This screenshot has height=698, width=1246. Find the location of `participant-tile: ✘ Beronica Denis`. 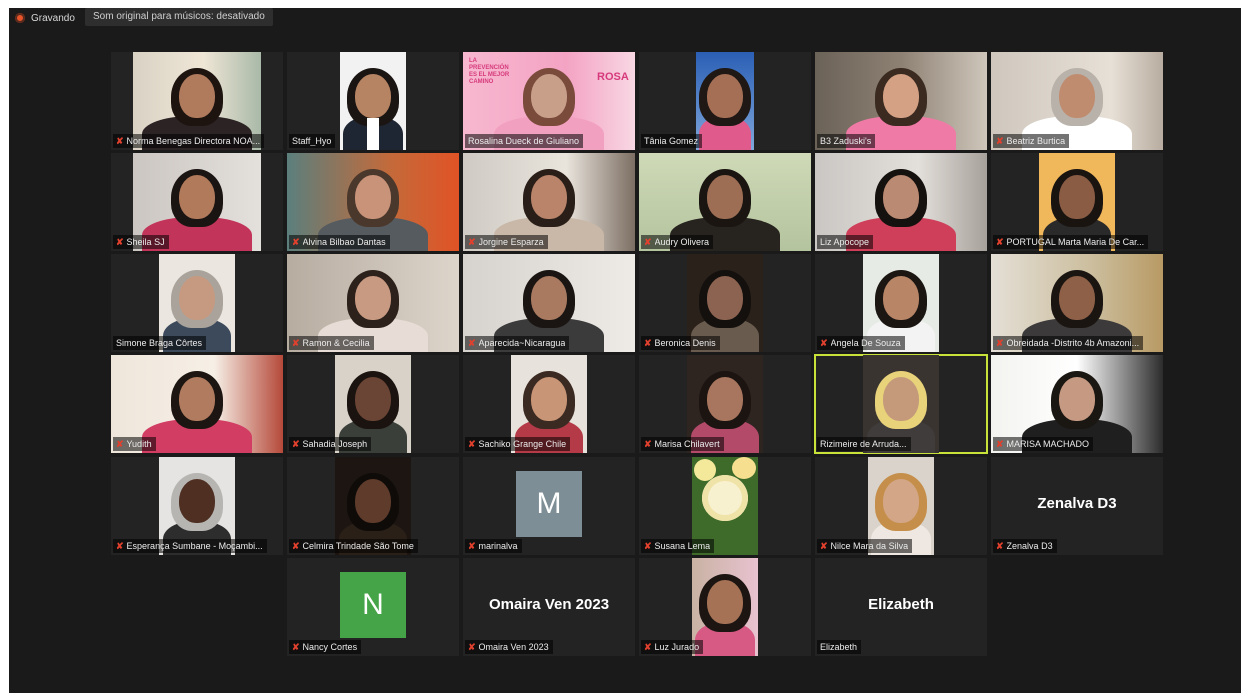

participant-tile: ✘ Beronica Denis is located at coordinates (725, 303).